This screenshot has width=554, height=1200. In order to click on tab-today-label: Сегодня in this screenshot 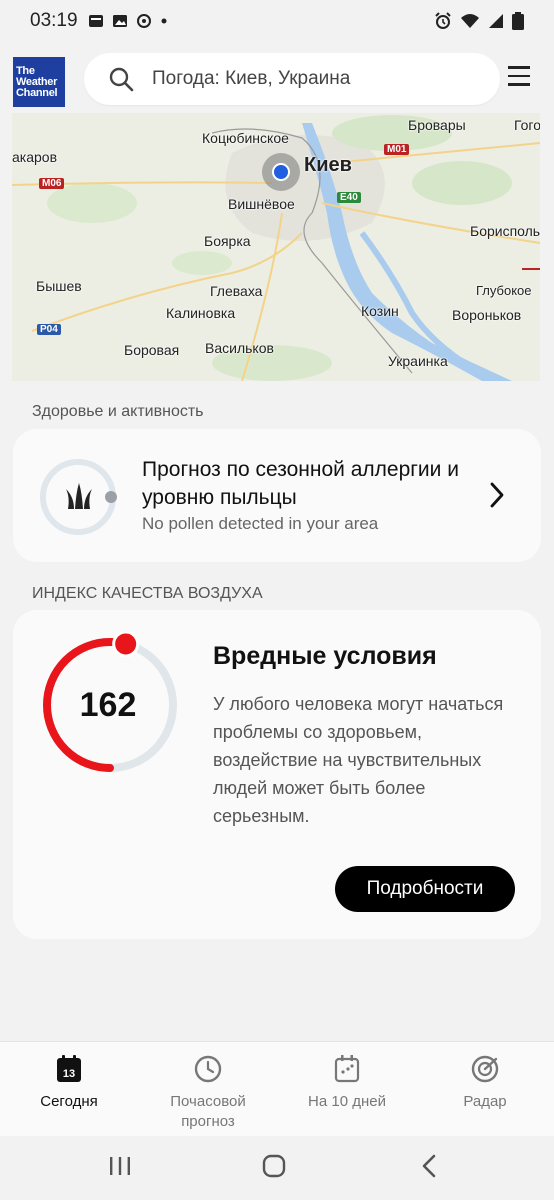, I will do `click(69, 1101)`.